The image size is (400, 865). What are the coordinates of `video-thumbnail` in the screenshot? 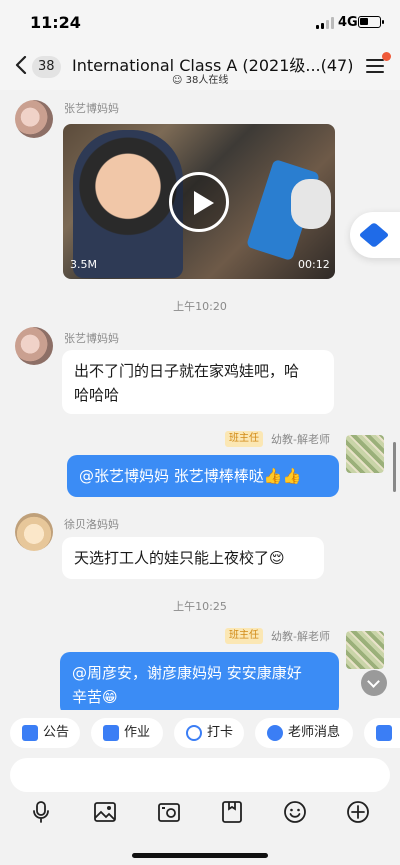 It's located at (128, 204).